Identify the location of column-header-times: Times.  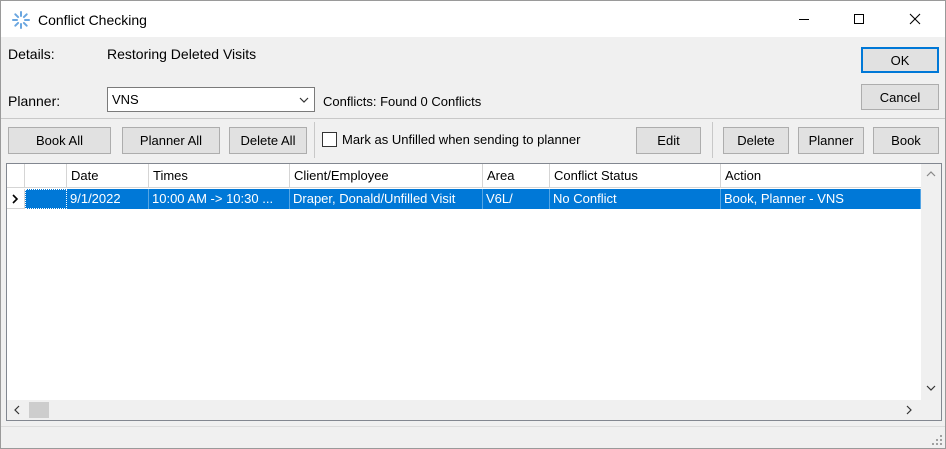
(219, 176).